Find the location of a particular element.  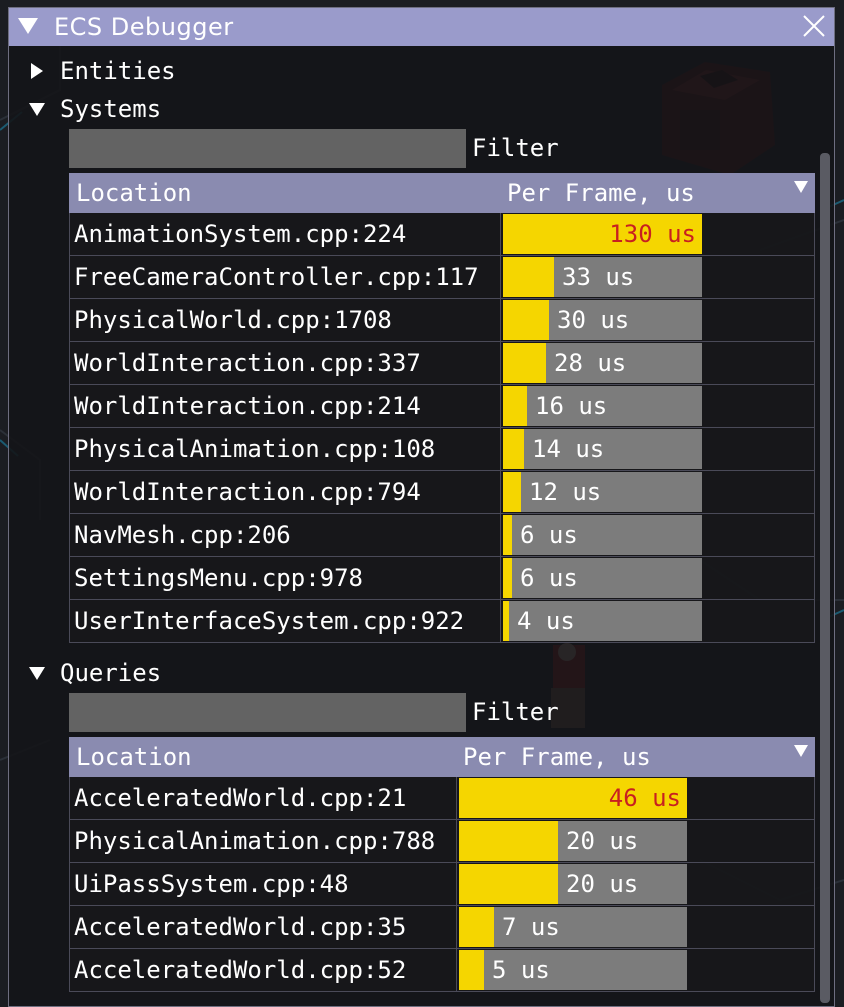

per-frame-cell: 4 us is located at coordinates (657, 621).